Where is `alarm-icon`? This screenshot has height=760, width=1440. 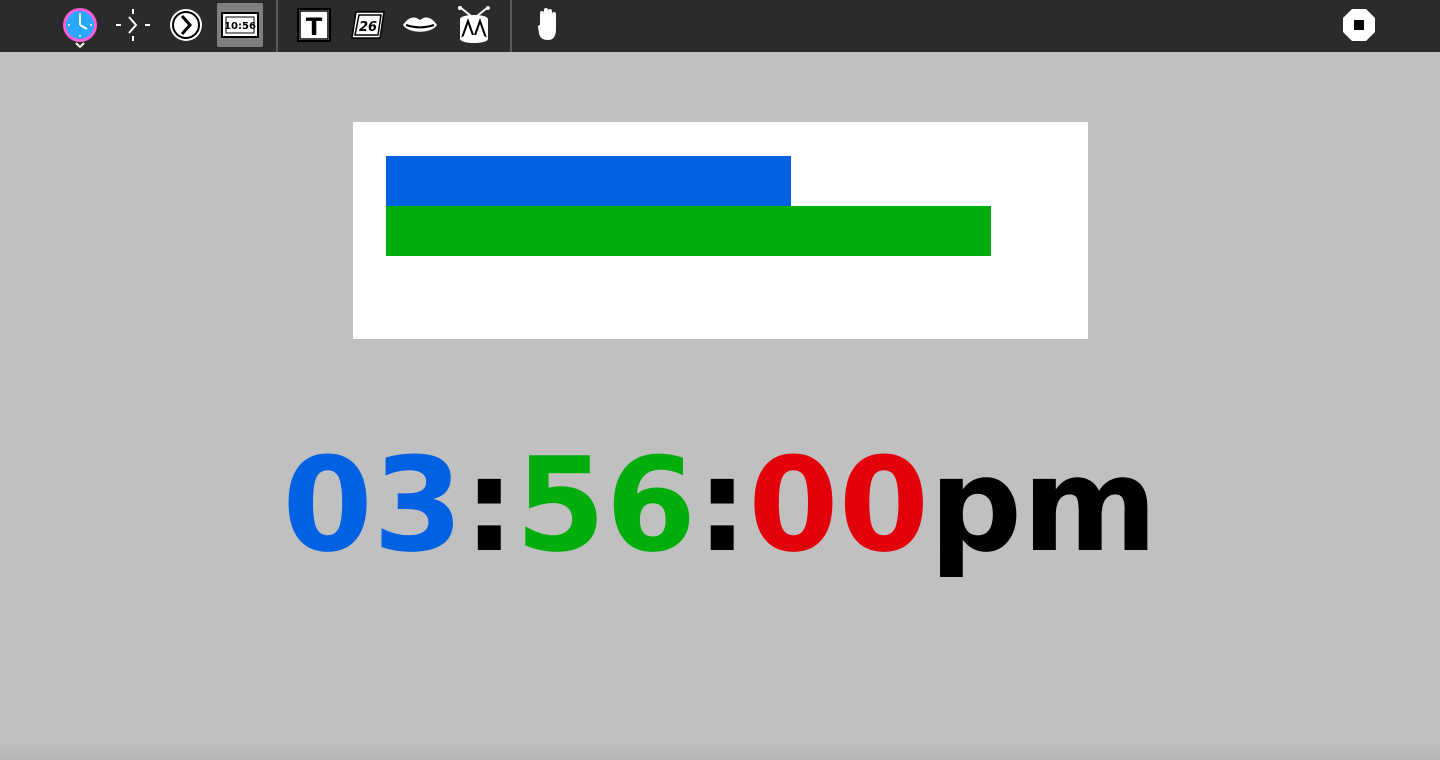
alarm-icon is located at coordinates (474, 24).